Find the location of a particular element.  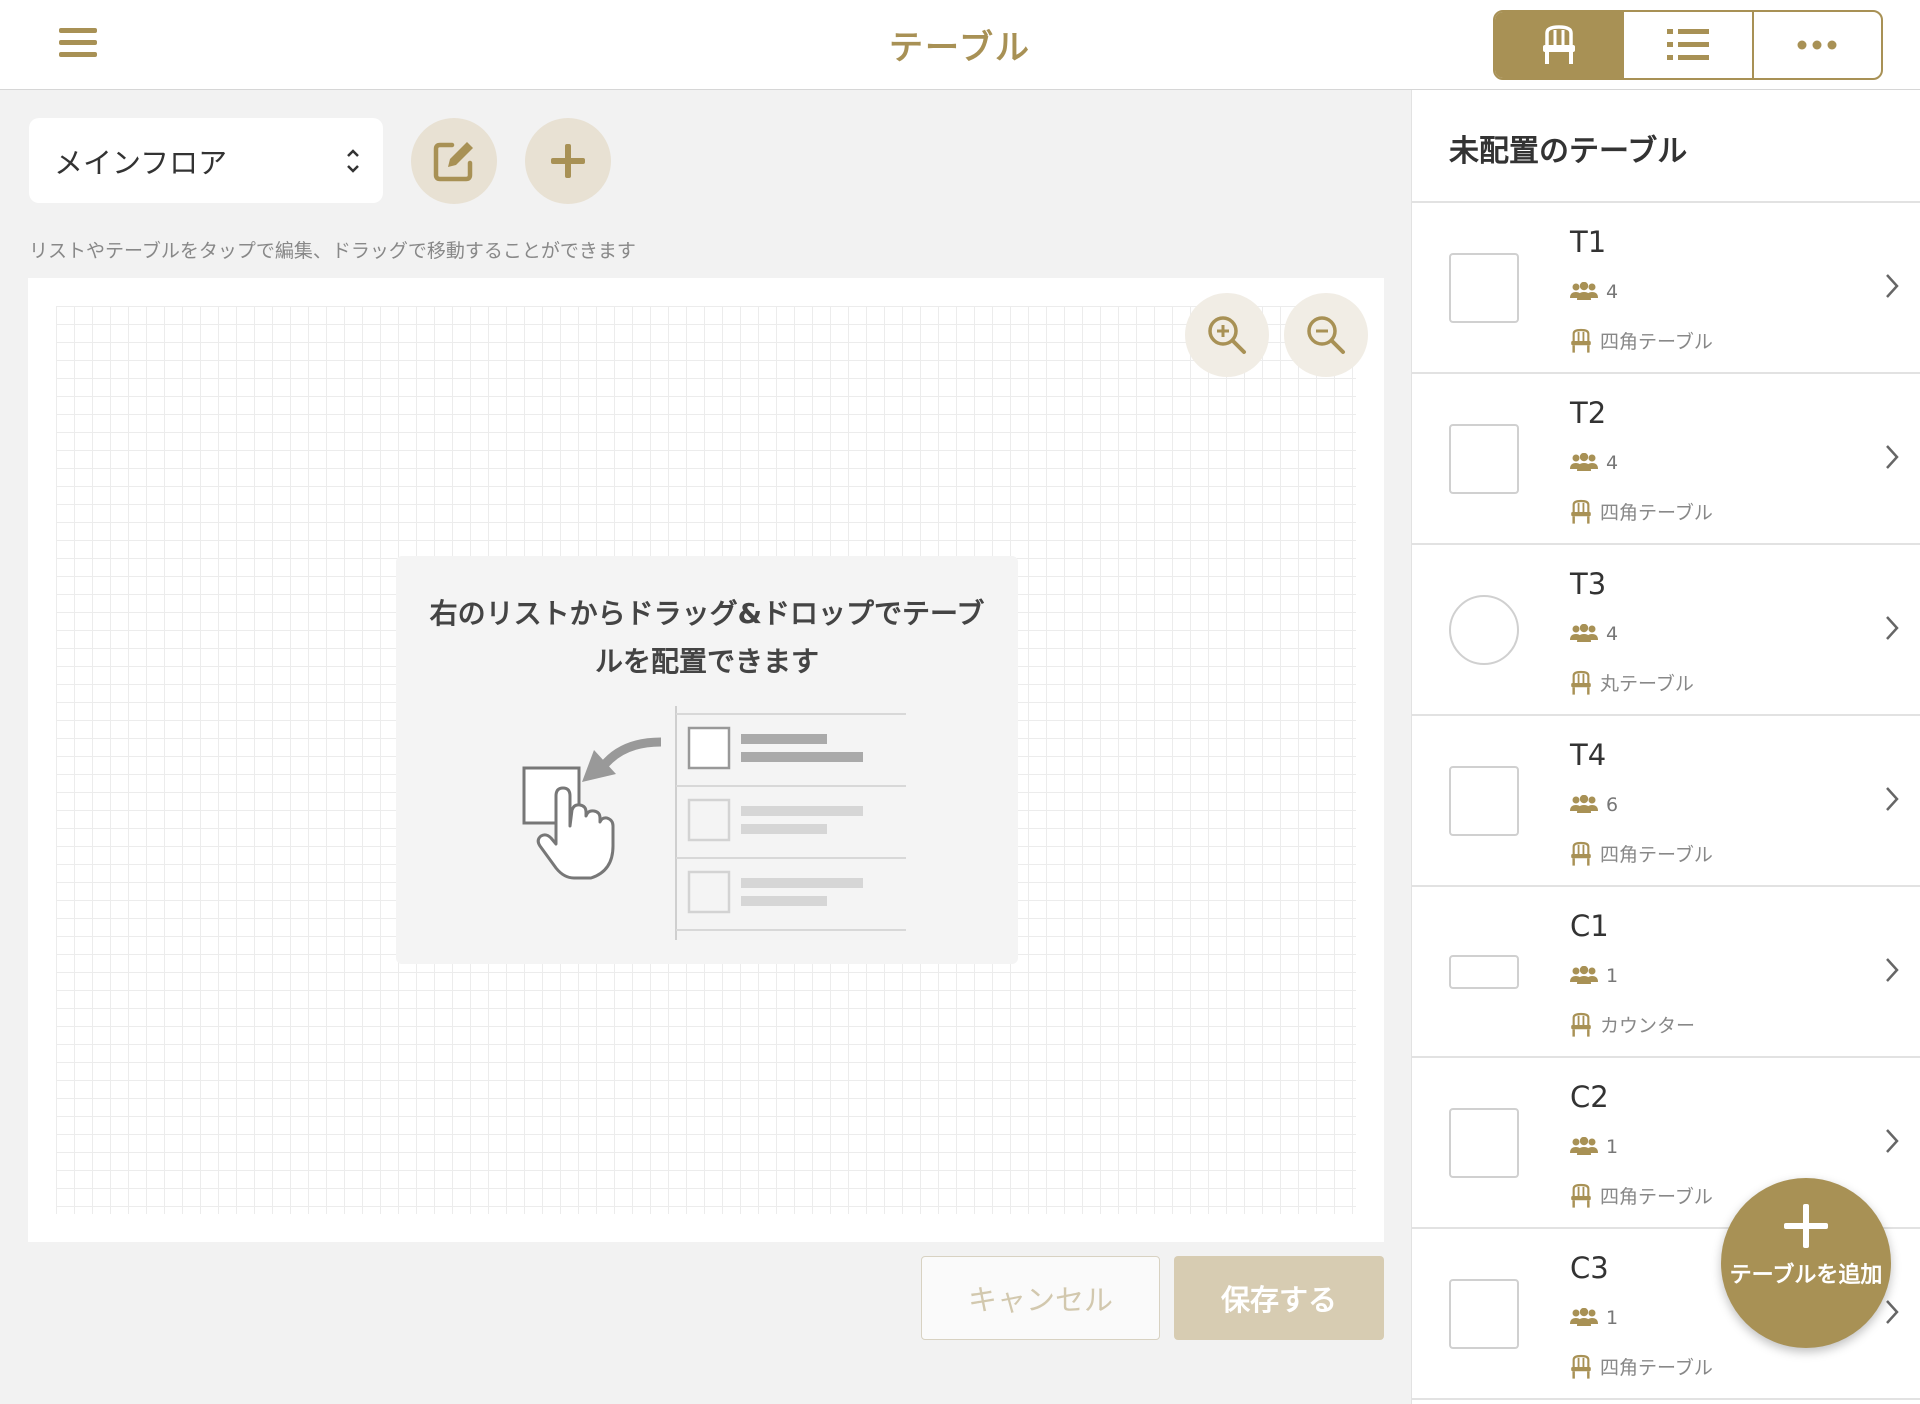

drag-drop-guide: 右のリストからドラッグ&ドロップでテーブルを配置できます is located at coordinates (707, 760).